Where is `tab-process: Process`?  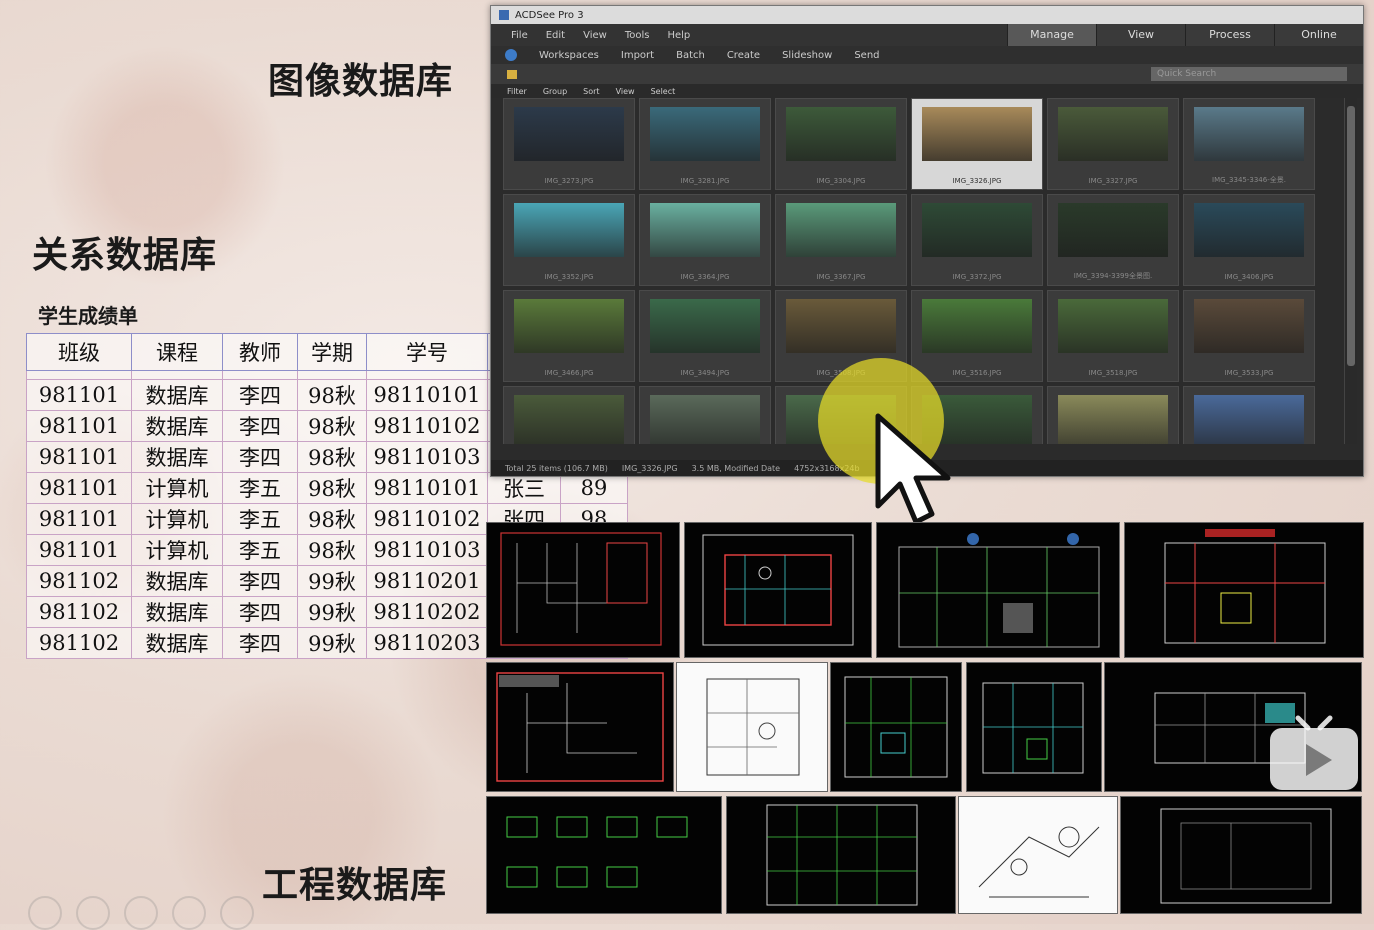
tab-process: Process is located at coordinates (1229, 35).